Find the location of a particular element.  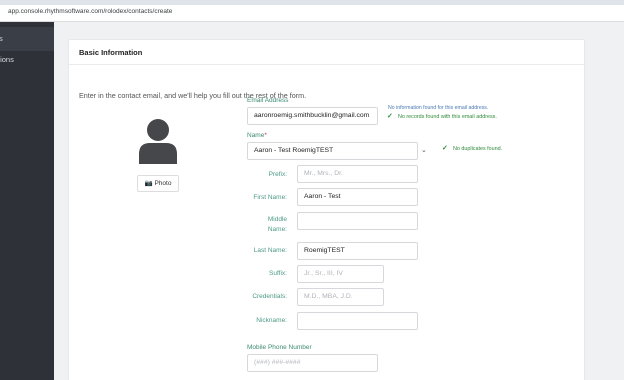

name-label: Name* is located at coordinates (257, 135).